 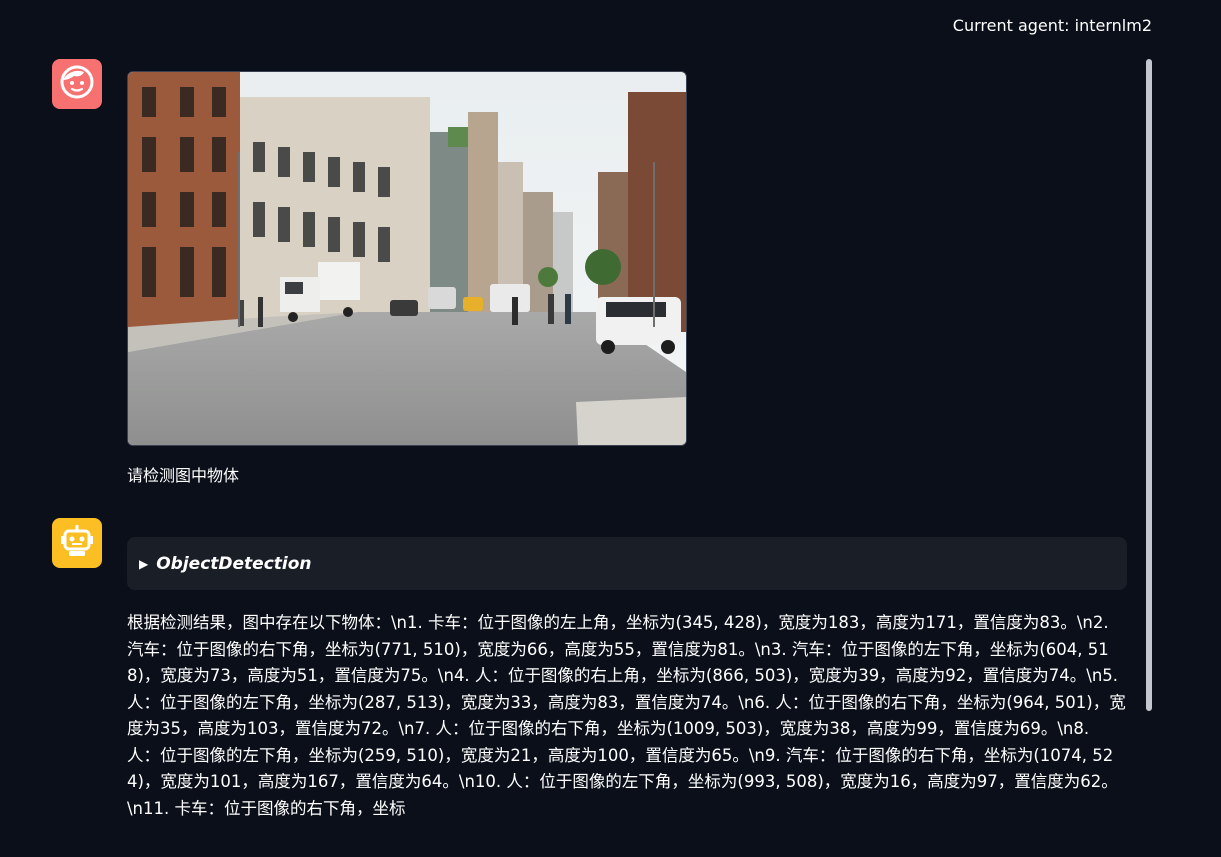 What do you see at coordinates (1052, 25) in the screenshot?
I see `current-agent-label: Current agent: internlm2` at bounding box center [1052, 25].